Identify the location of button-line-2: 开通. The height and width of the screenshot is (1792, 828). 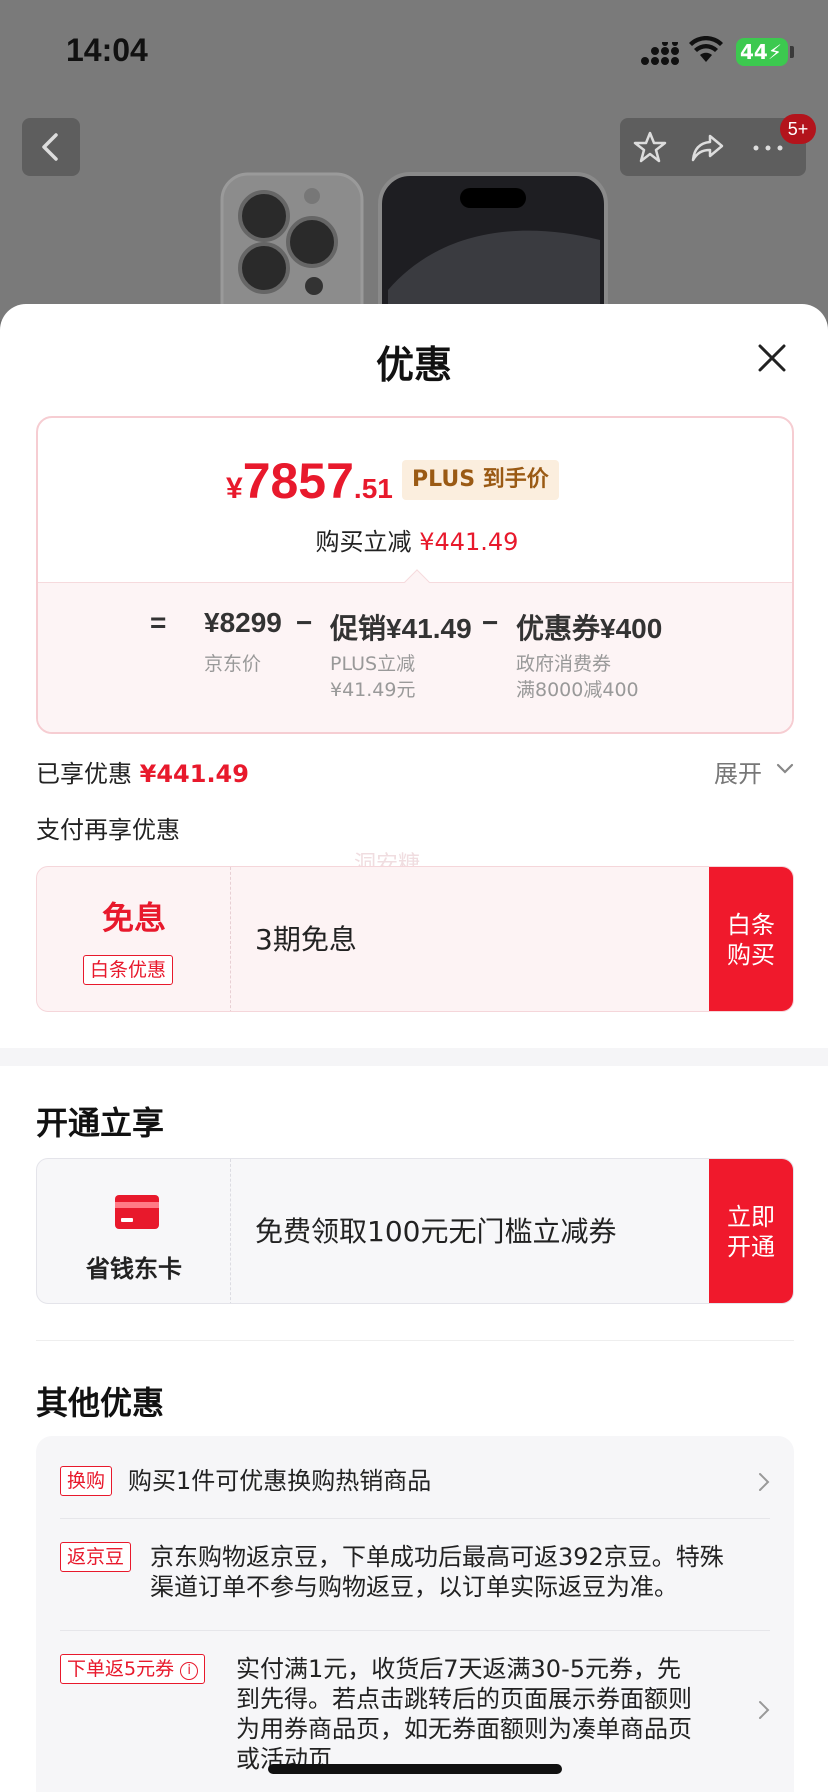
(751, 1247).